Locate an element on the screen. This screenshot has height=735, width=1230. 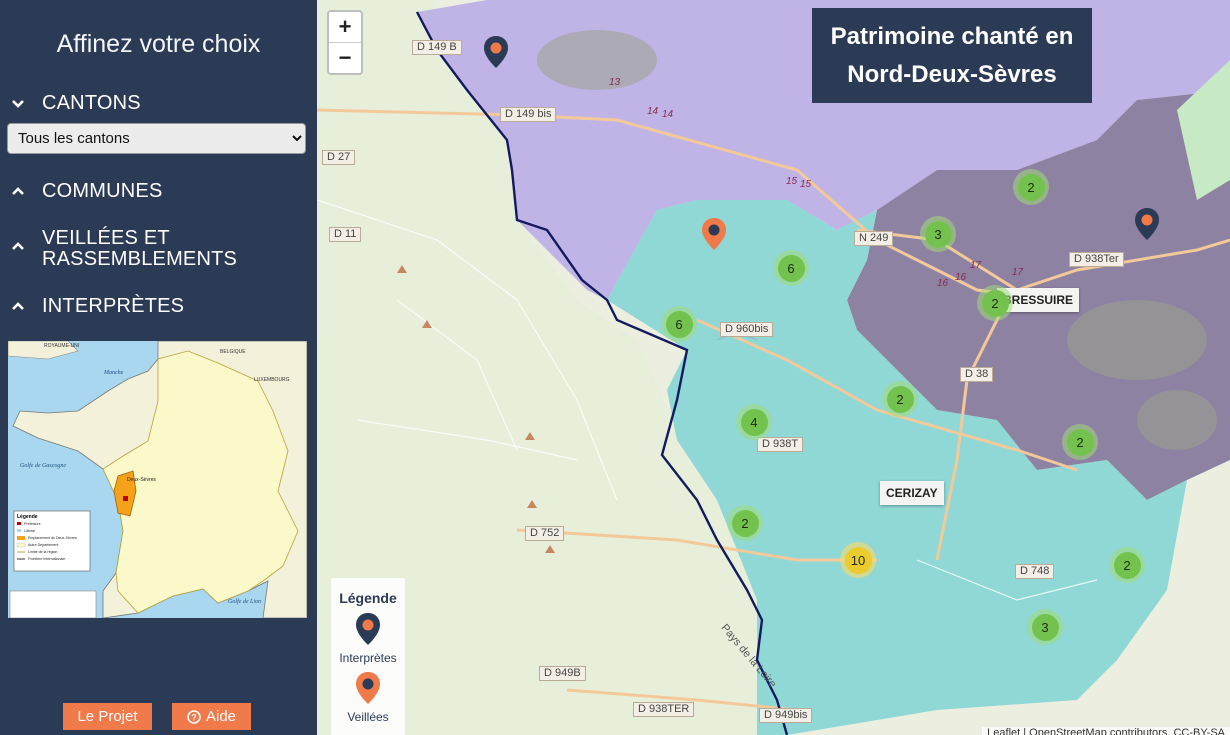
legend-interpretes-label: Interprètes is located at coordinates (368, 658).